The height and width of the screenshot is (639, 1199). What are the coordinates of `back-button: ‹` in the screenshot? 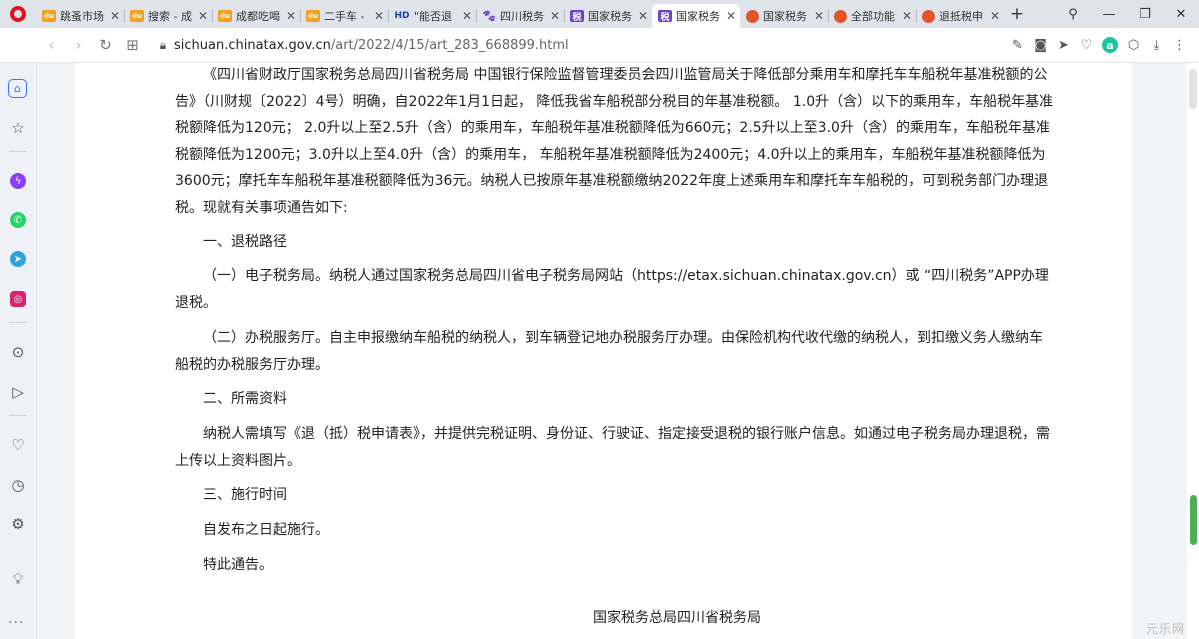 It's located at (51, 45).